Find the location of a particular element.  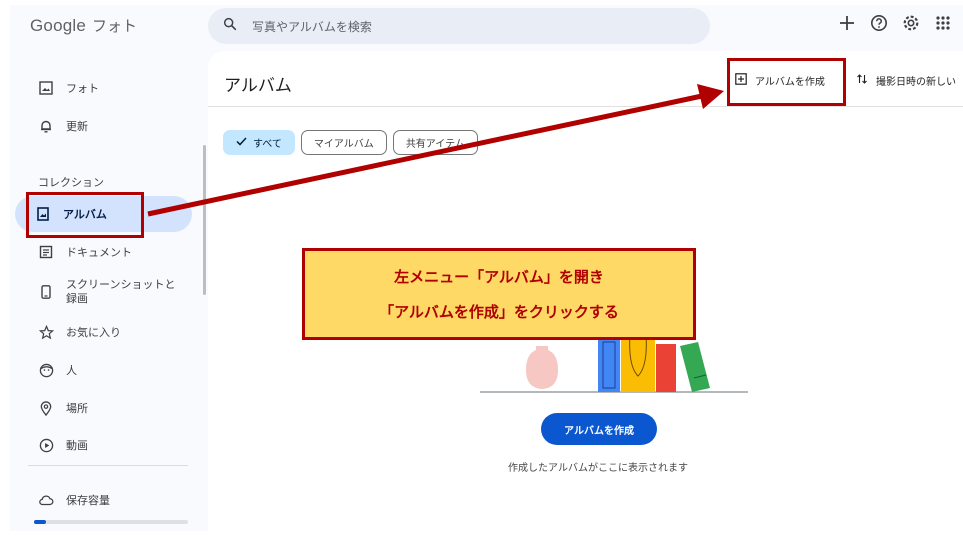

sidebar-item-label: 更新 is located at coordinates (77, 126).